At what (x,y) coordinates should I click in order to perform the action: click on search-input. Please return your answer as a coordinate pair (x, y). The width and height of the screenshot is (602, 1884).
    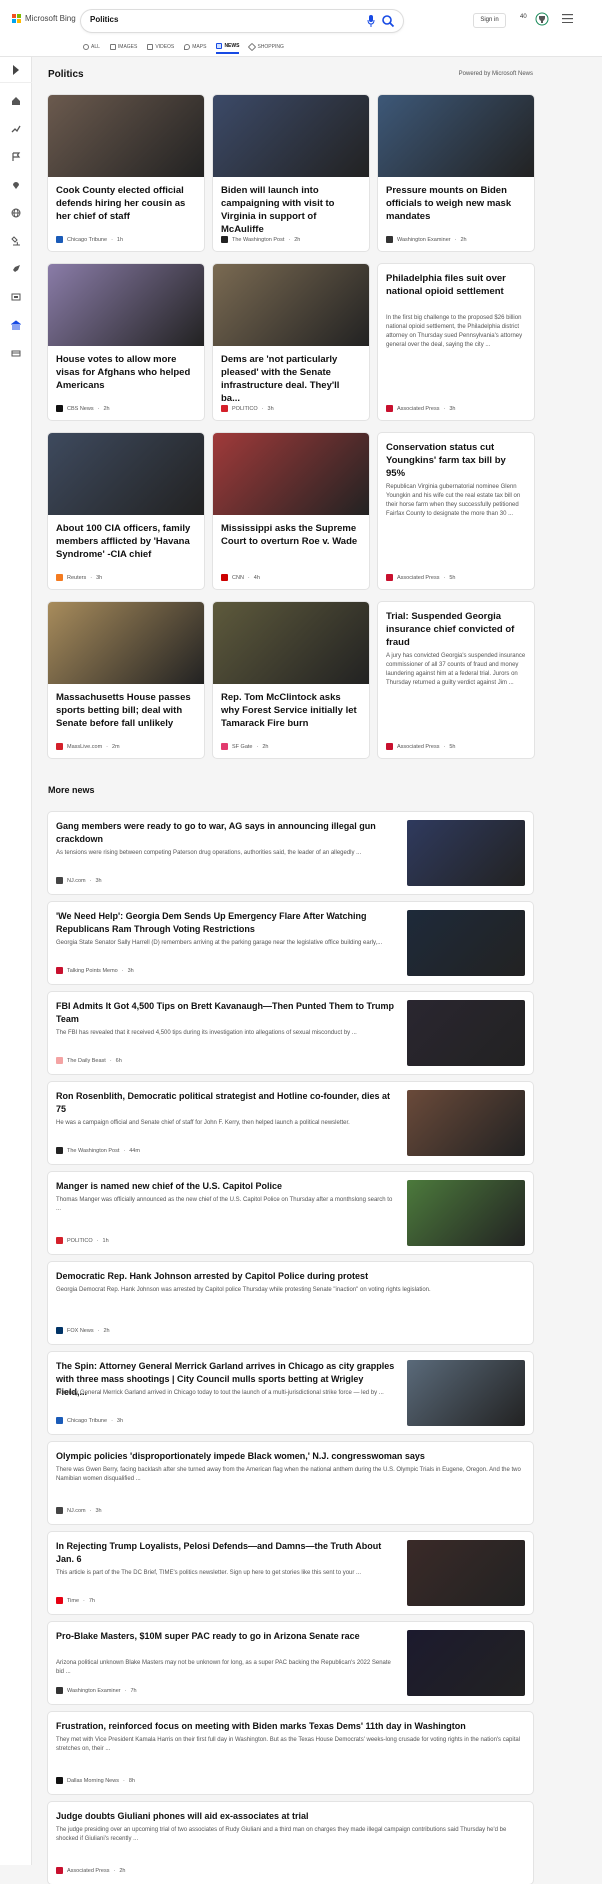
    Looking at the image, I should click on (220, 19).